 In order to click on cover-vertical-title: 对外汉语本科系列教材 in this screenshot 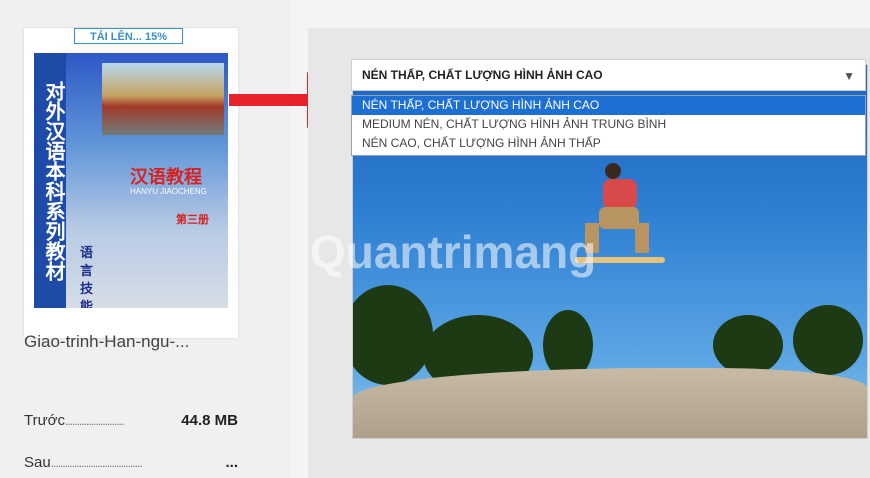, I will do `click(50, 180)`.